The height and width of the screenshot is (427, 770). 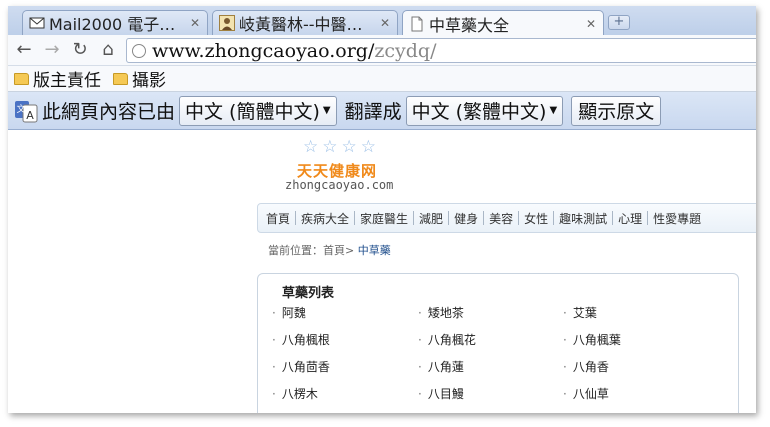 What do you see at coordinates (139, 78) in the screenshot?
I see `bookmark-folder-2: 攝影` at bounding box center [139, 78].